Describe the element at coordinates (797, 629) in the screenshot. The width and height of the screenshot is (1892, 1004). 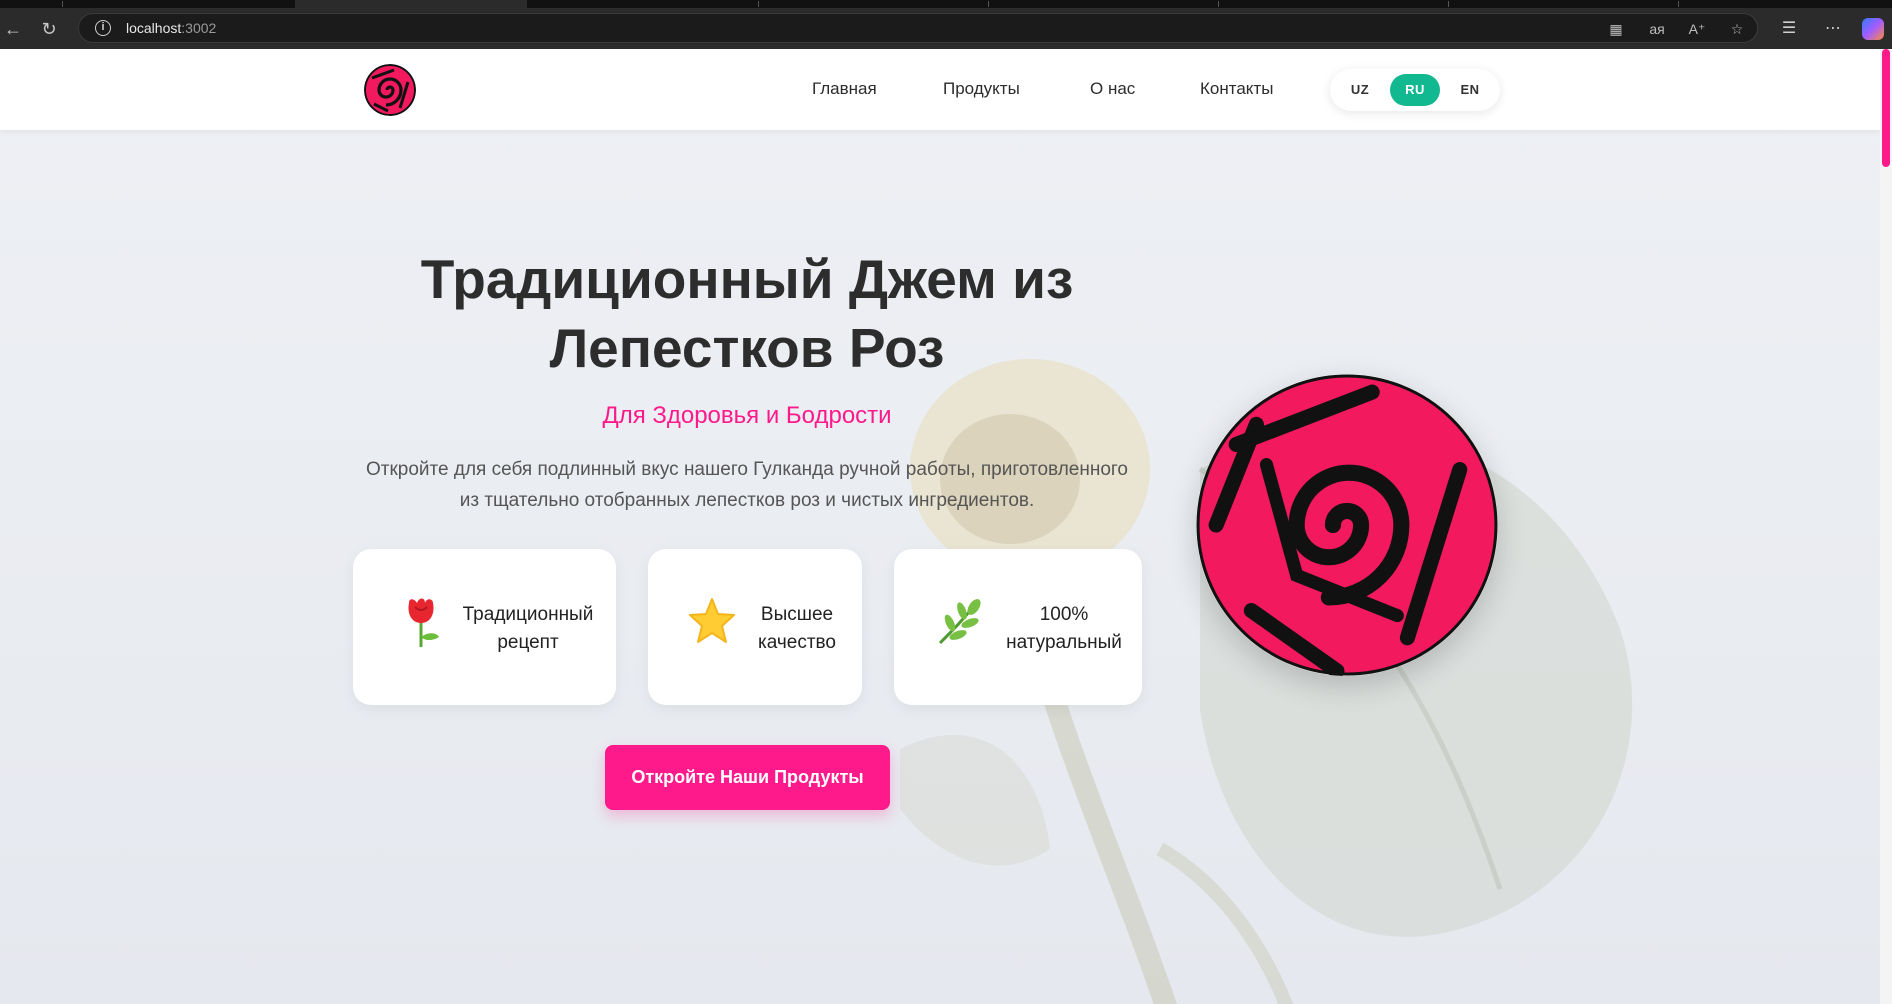
I see `feature-quality-text: Высшее качество` at that location.